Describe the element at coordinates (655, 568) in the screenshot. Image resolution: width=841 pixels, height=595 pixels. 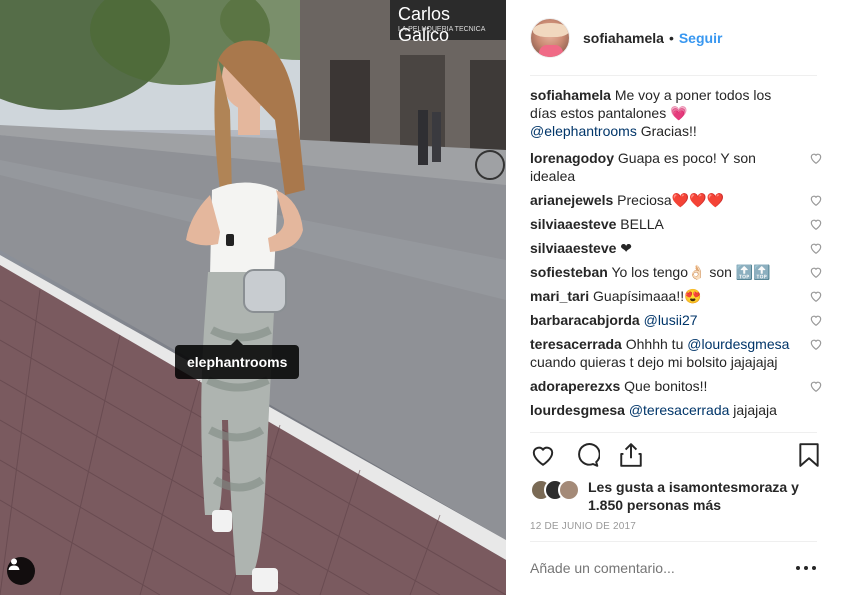
I see `comment-input` at that location.